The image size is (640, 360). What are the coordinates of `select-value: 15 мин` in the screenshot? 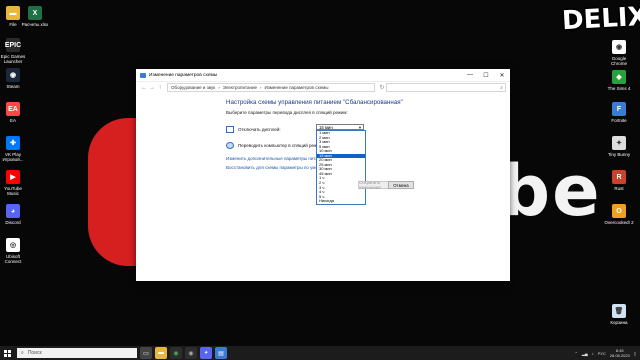 It's located at (326, 127).